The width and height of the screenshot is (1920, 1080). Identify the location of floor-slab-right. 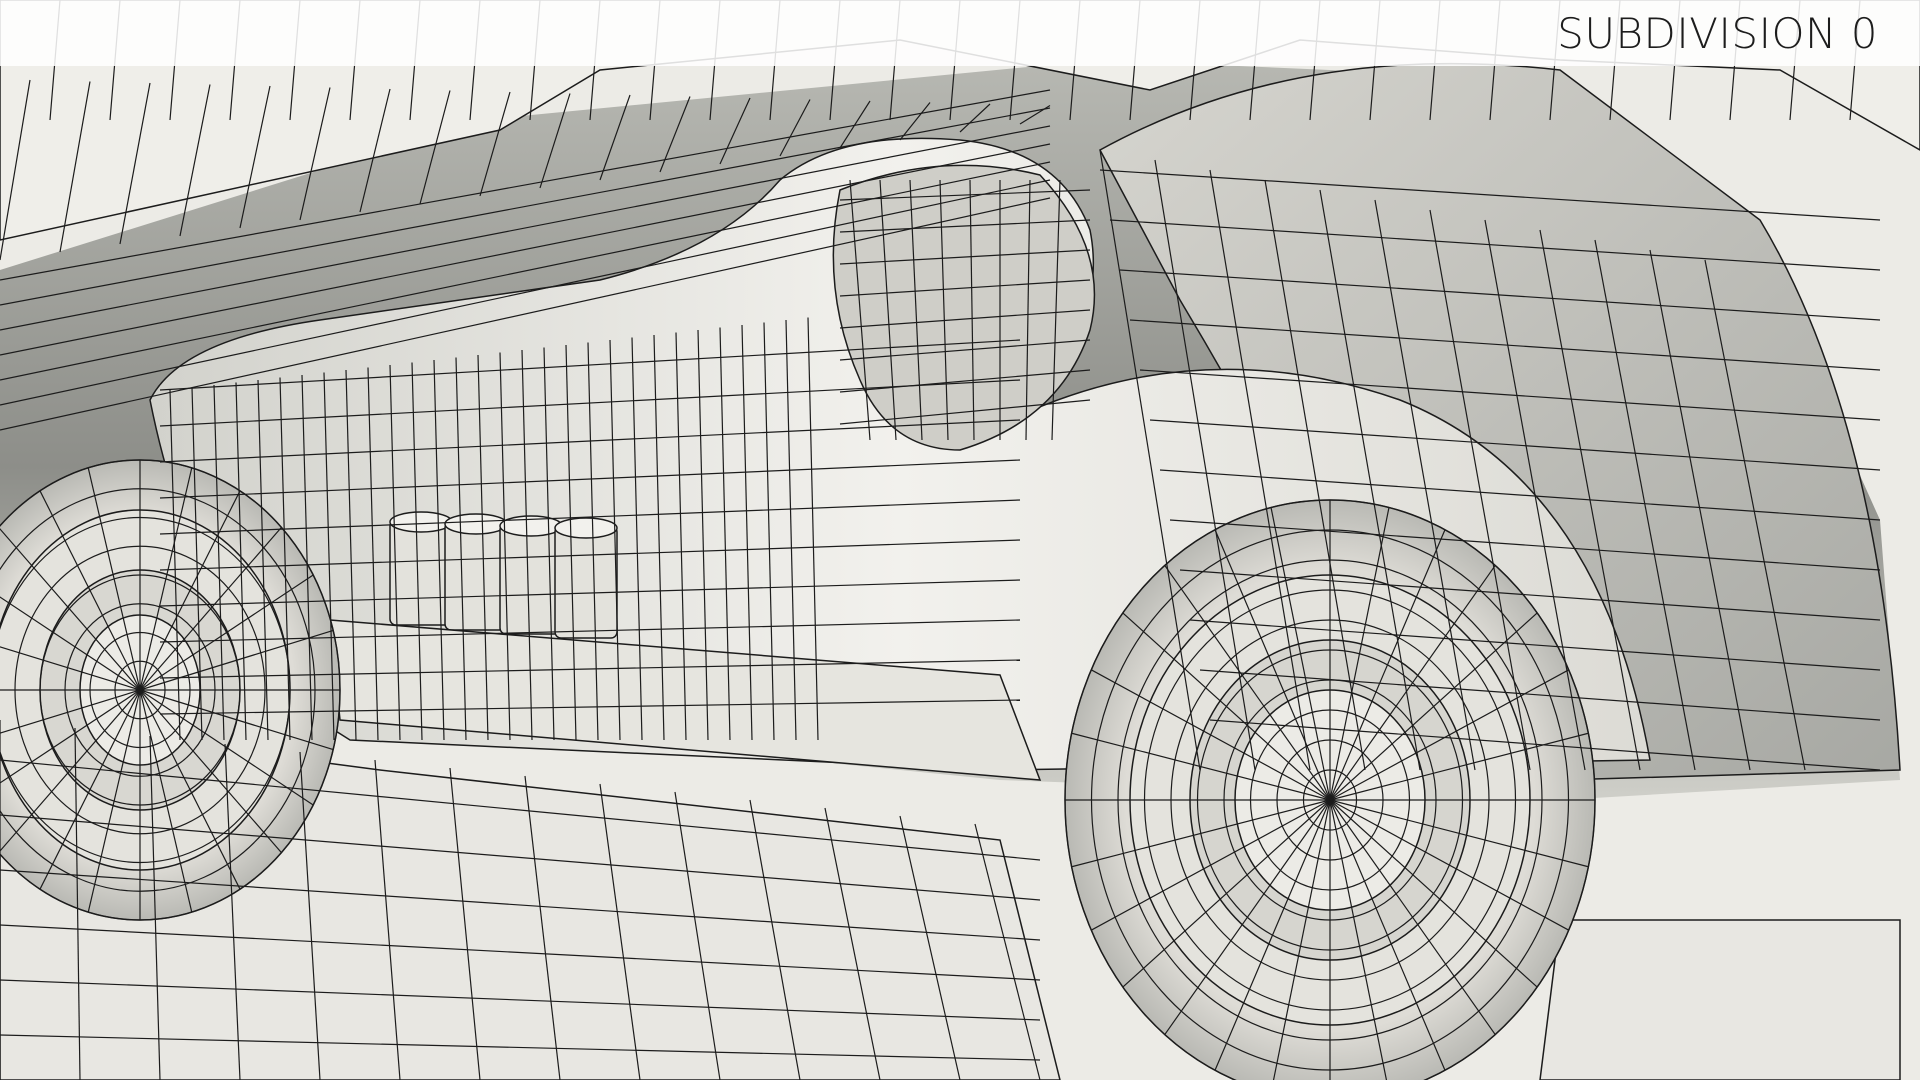
(1720, 999).